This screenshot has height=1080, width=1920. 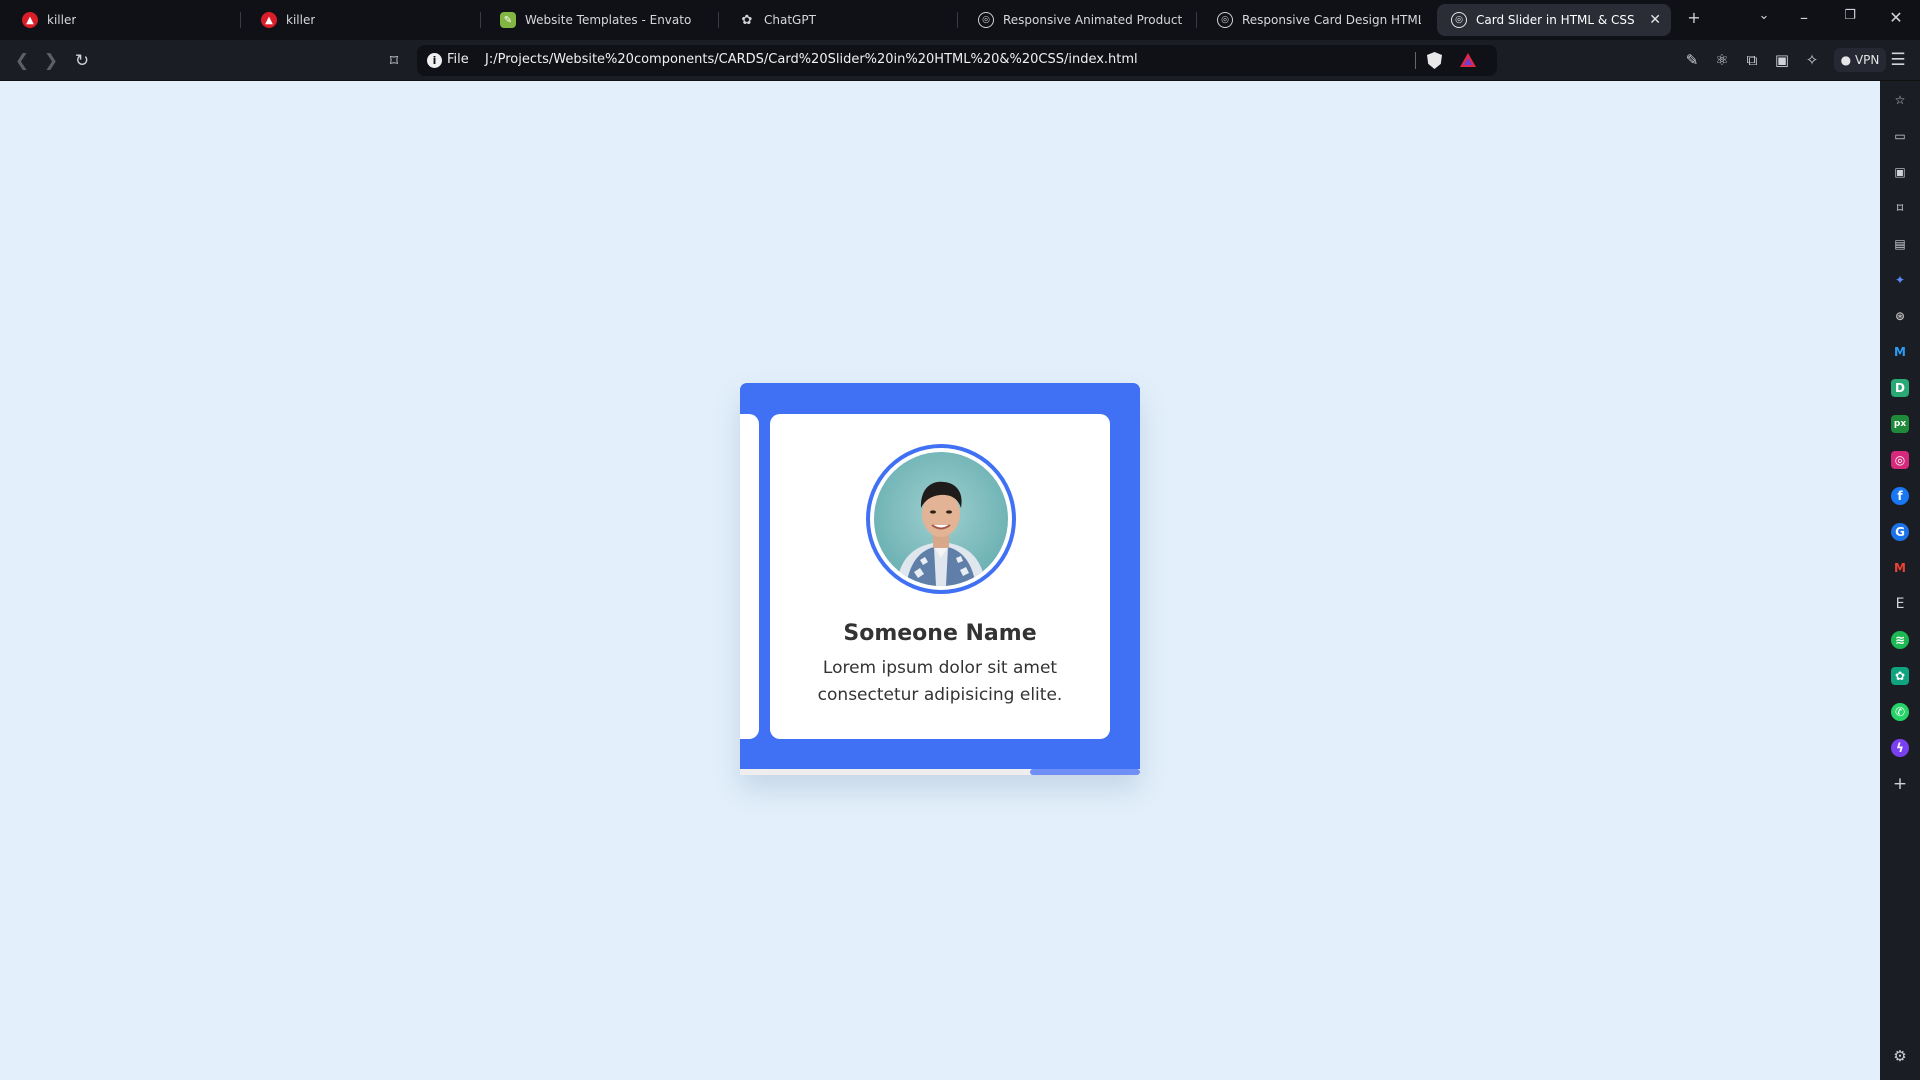 I want to click on minimize-icon: –, so click(x=1804, y=17).